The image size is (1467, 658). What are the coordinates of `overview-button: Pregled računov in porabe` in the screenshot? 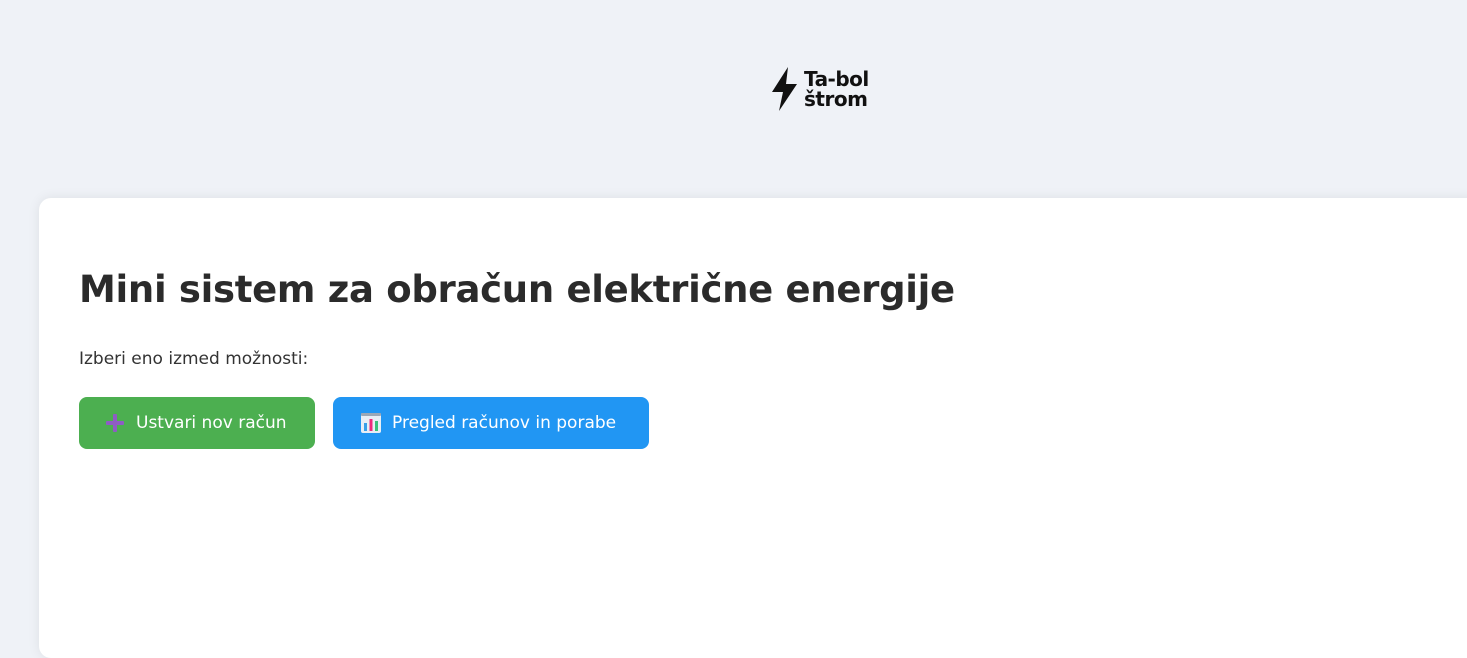 It's located at (491, 423).